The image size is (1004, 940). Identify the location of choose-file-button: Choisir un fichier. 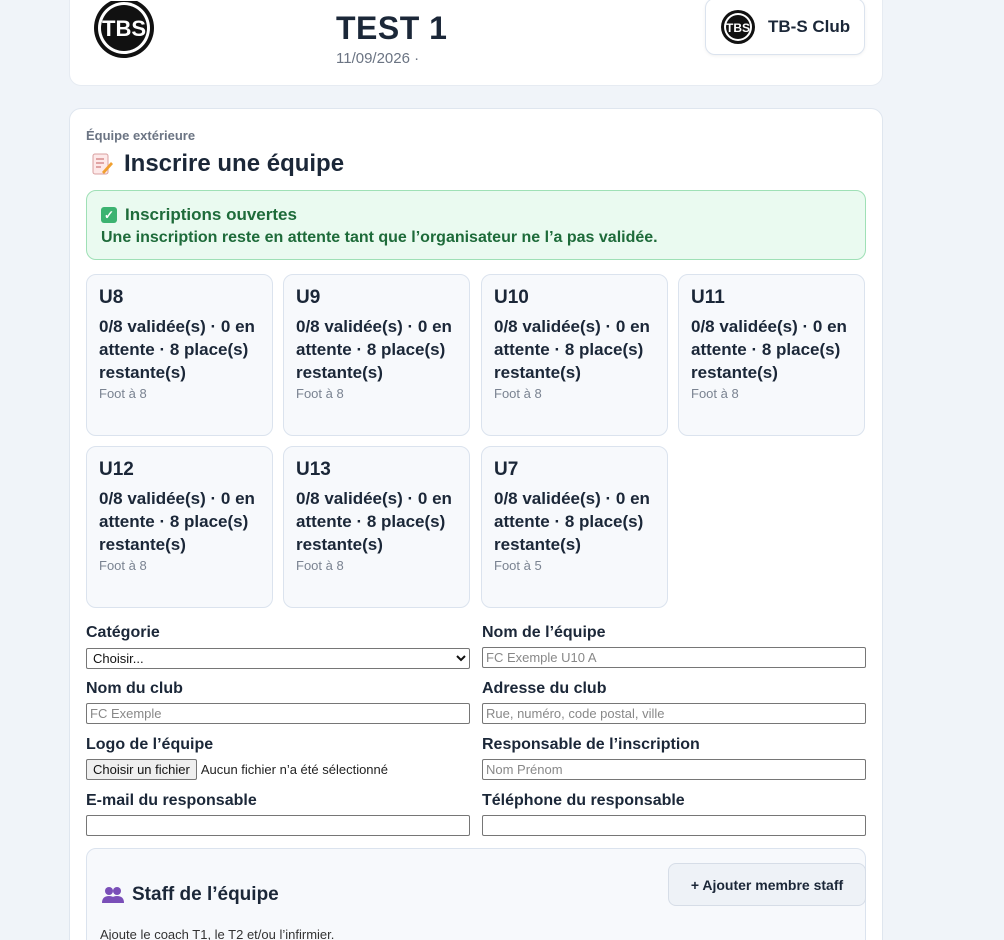
(141, 769).